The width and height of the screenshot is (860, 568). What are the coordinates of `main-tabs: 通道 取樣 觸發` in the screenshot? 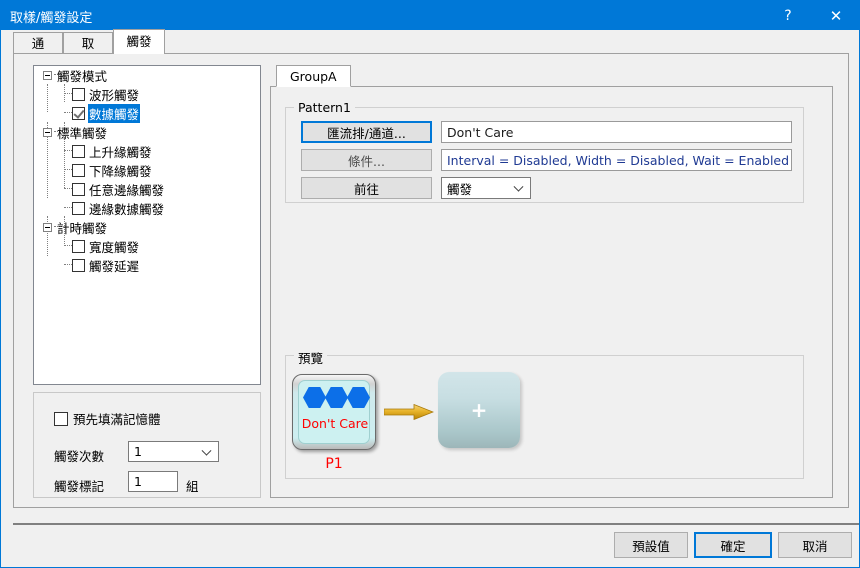 It's located at (431, 48).